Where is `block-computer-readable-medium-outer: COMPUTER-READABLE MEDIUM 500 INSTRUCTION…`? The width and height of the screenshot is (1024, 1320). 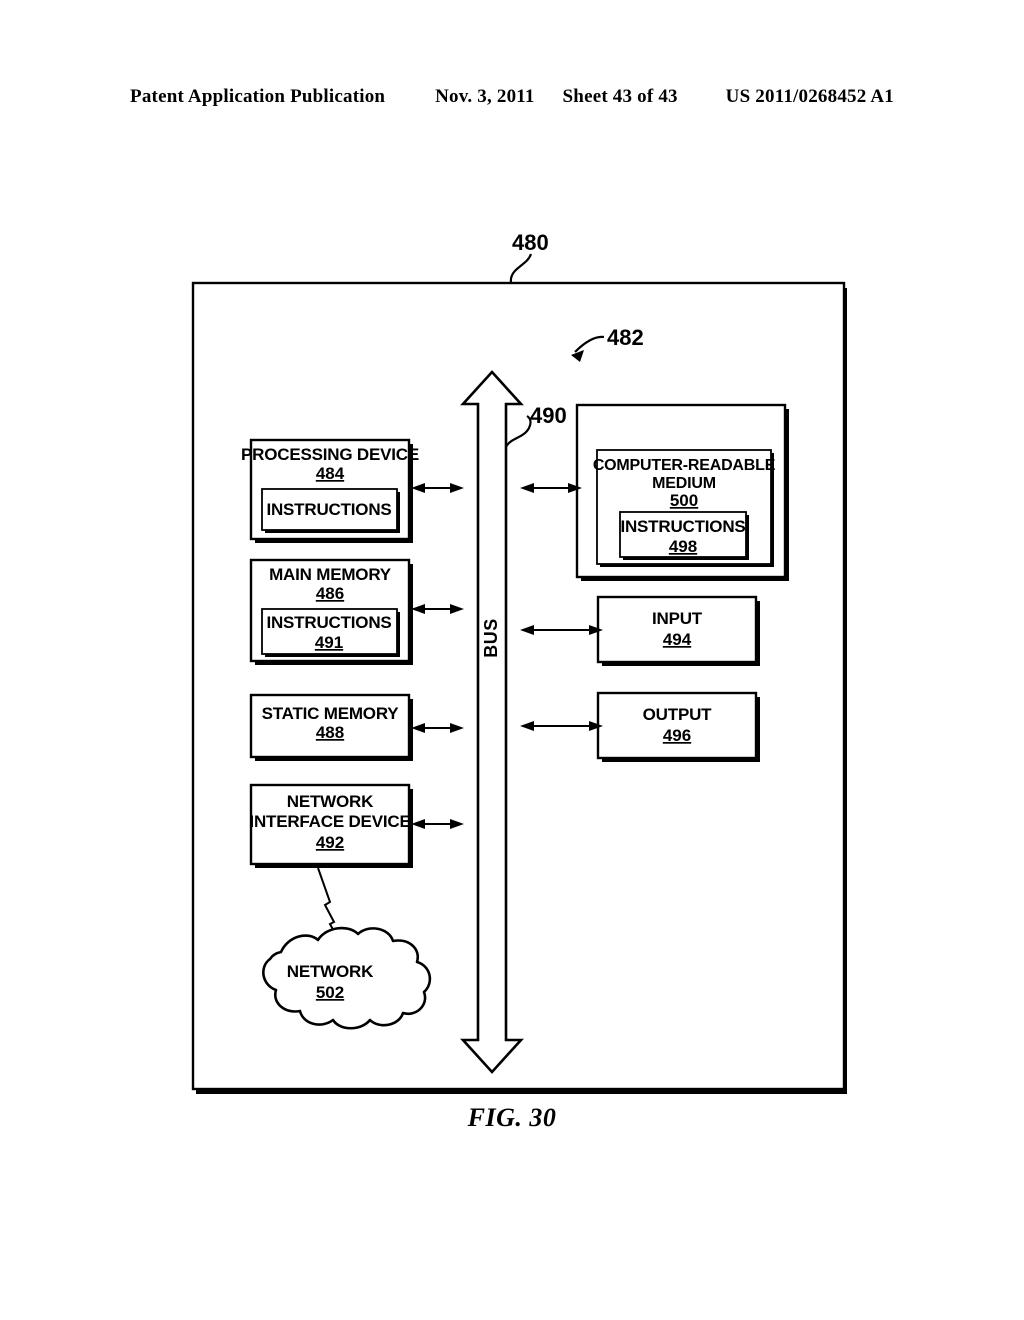 block-computer-readable-medium-outer: COMPUTER-READABLE MEDIUM 500 INSTRUCTION… is located at coordinates (682, 492).